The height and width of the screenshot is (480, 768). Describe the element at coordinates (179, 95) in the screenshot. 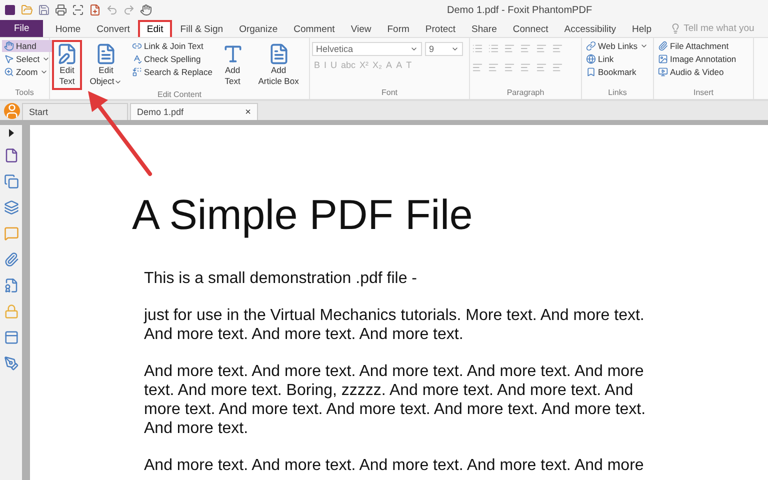

I see `group-label: Edit Content` at that location.